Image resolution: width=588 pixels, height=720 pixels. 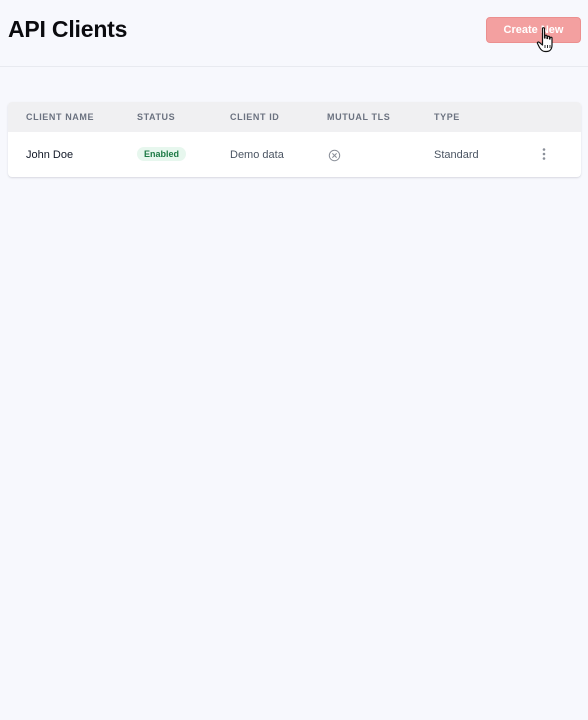 What do you see at coordinates (447, 117) in the screenshot?
I see `column-header-type: TYPE` at bounding box center [447, 117].